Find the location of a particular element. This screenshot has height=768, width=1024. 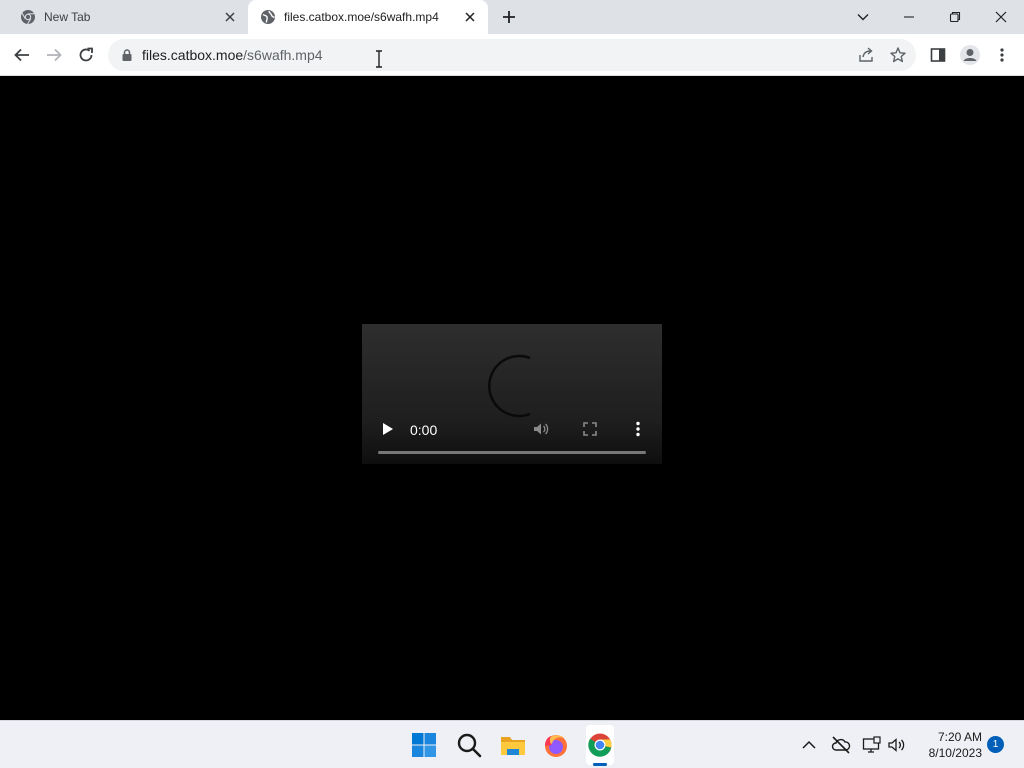

network-icon is located at coordinates (872, 745).